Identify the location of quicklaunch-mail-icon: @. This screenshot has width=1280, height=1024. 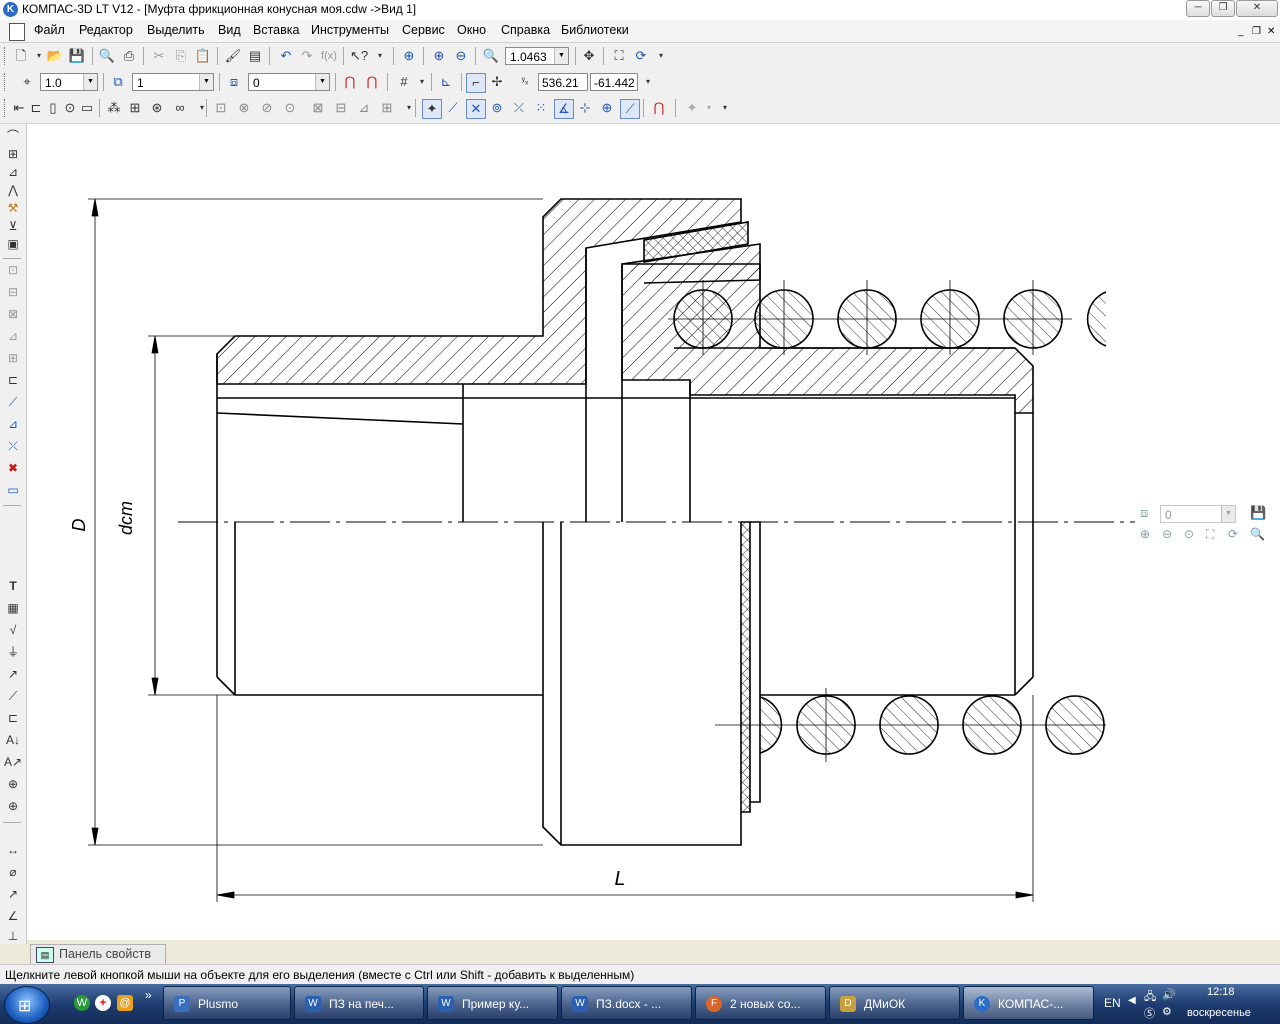
(125, 1003).